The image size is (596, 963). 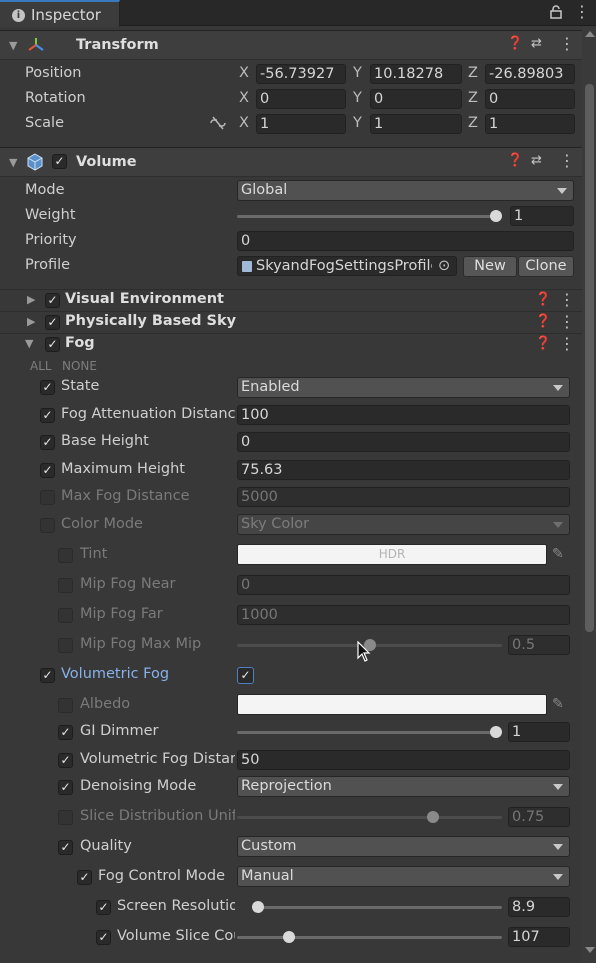 What do you see at coordinates (65, 705) in the screenshot?
I see `albedo-override-checkbox` at bounding box center [65, 705].